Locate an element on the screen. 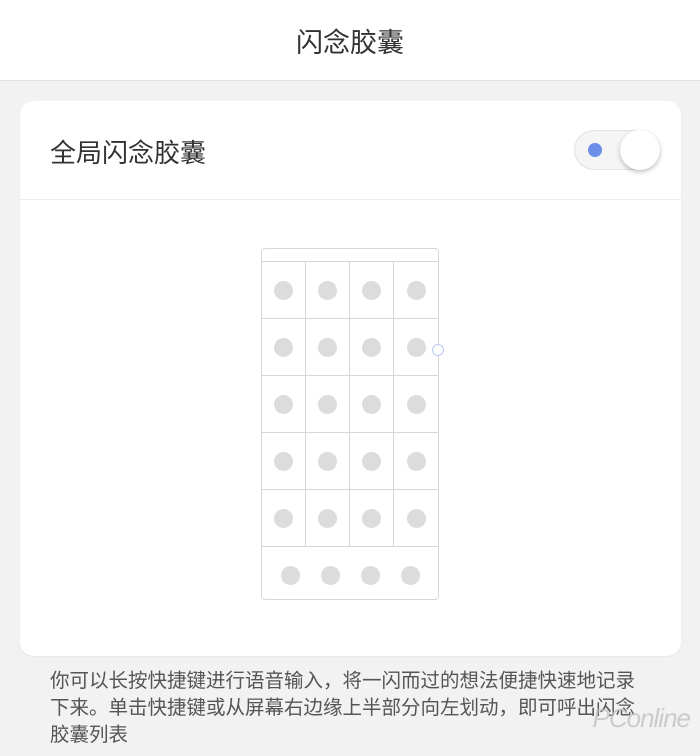  global-capsule-toggle is located at coordinates (617, 150).